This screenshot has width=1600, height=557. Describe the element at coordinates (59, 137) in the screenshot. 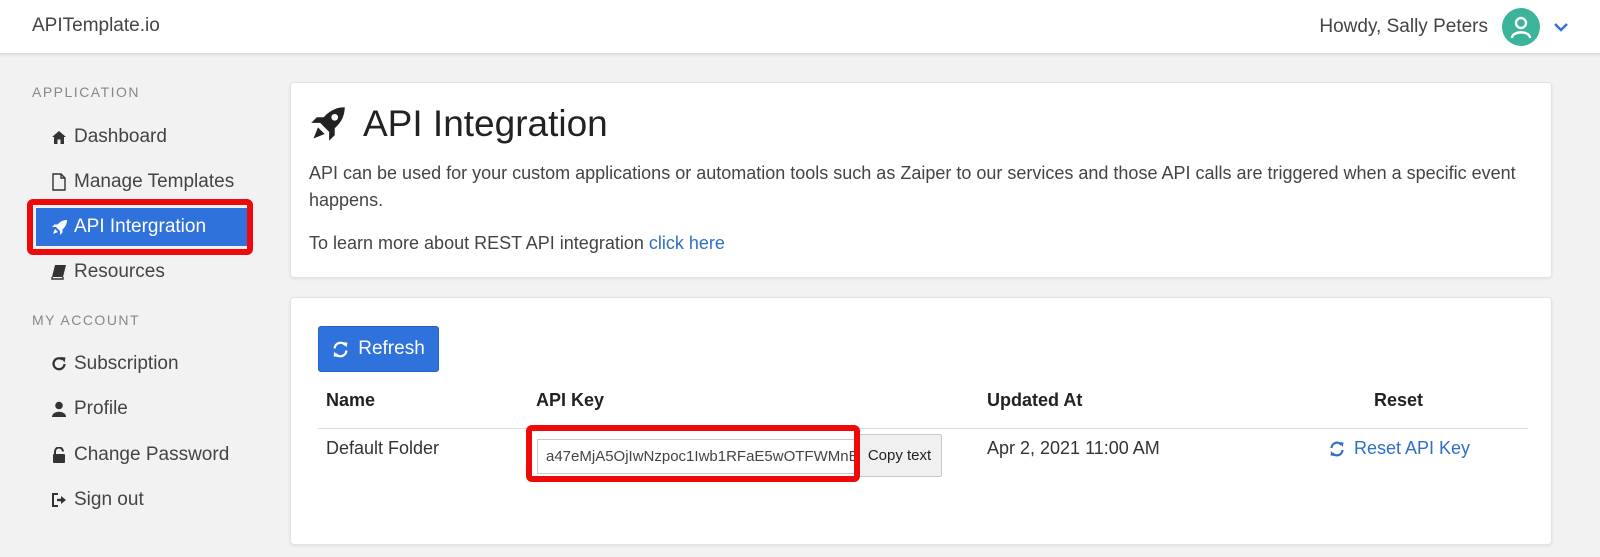

I see `home-icon` at that location.